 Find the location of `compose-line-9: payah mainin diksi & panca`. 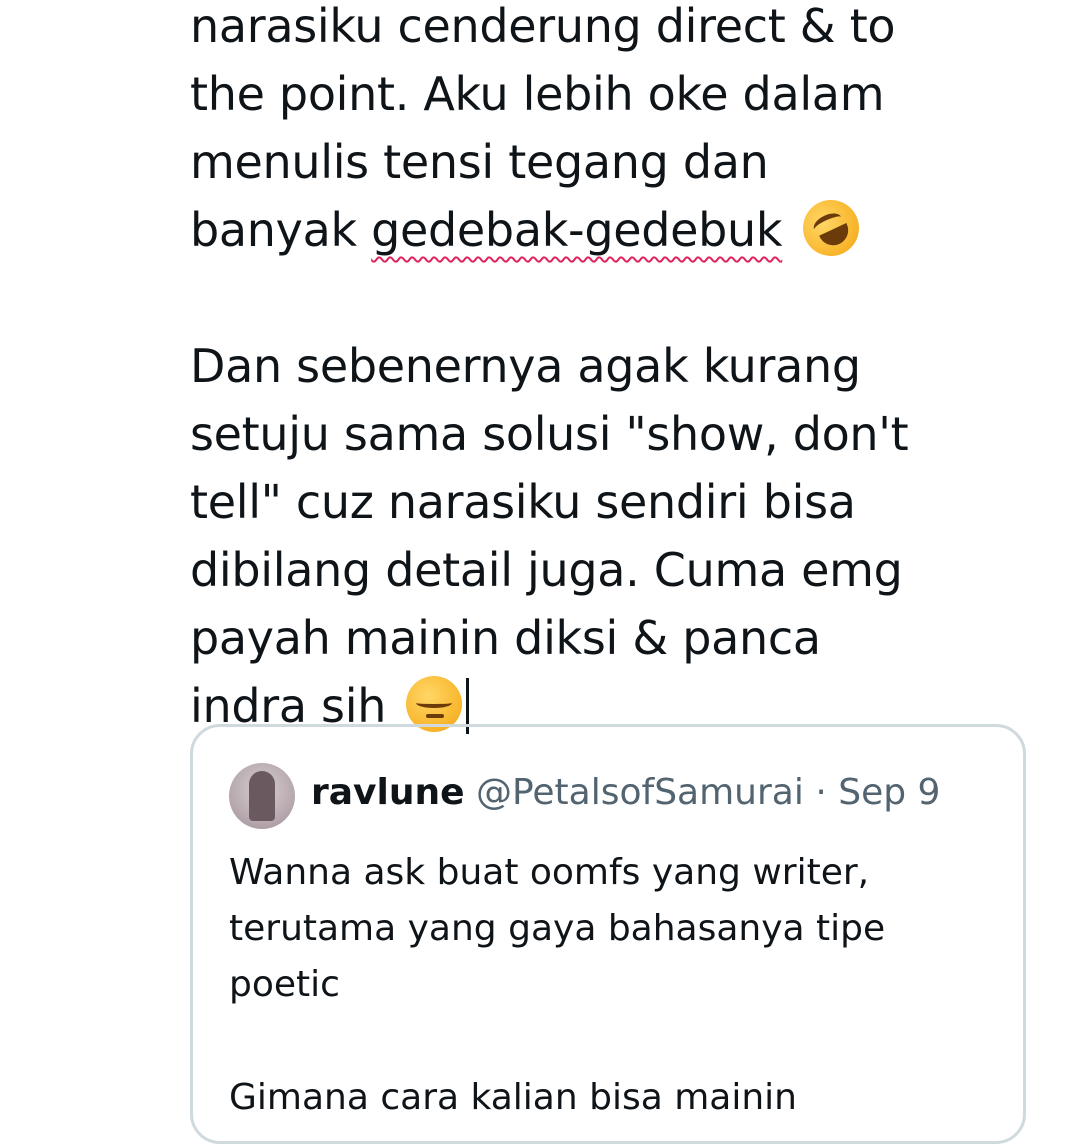

compose-line-9: payah mainin diksi & panca is located at coordinates (505, 638).